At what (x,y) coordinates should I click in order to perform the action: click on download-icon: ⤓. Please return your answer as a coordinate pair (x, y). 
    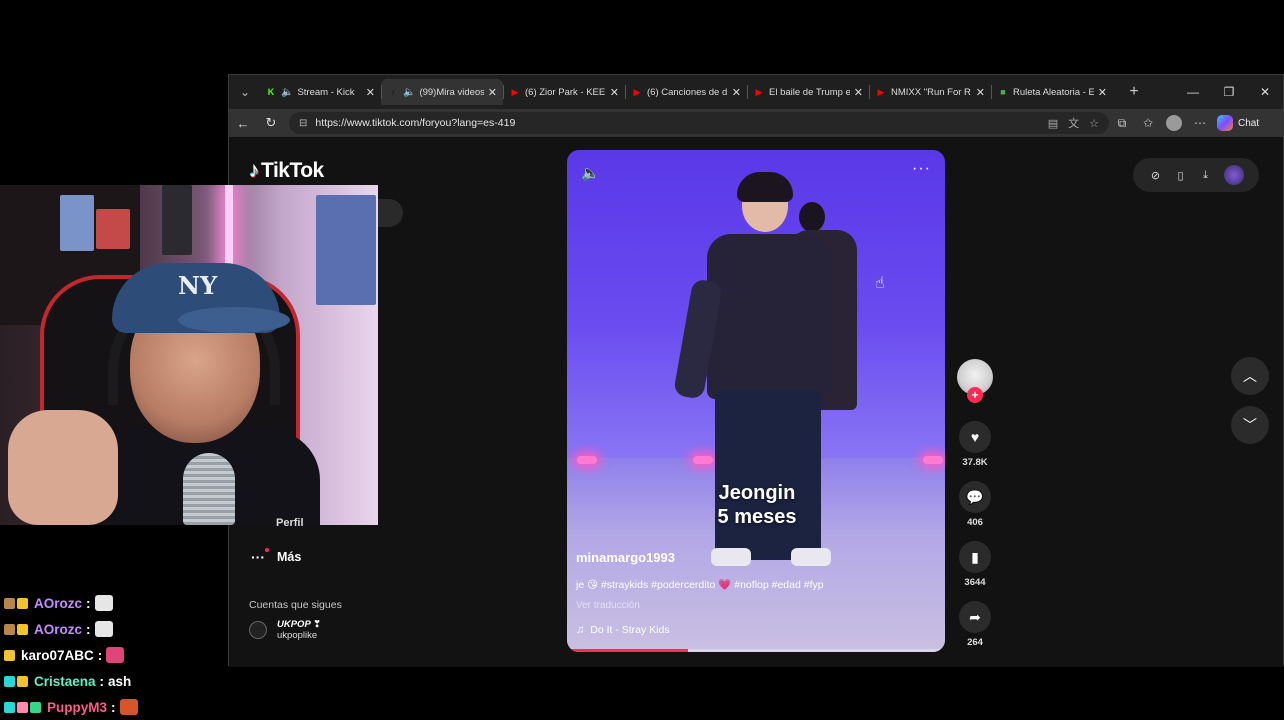
    Looking at the image, I should click on (1205, 175).